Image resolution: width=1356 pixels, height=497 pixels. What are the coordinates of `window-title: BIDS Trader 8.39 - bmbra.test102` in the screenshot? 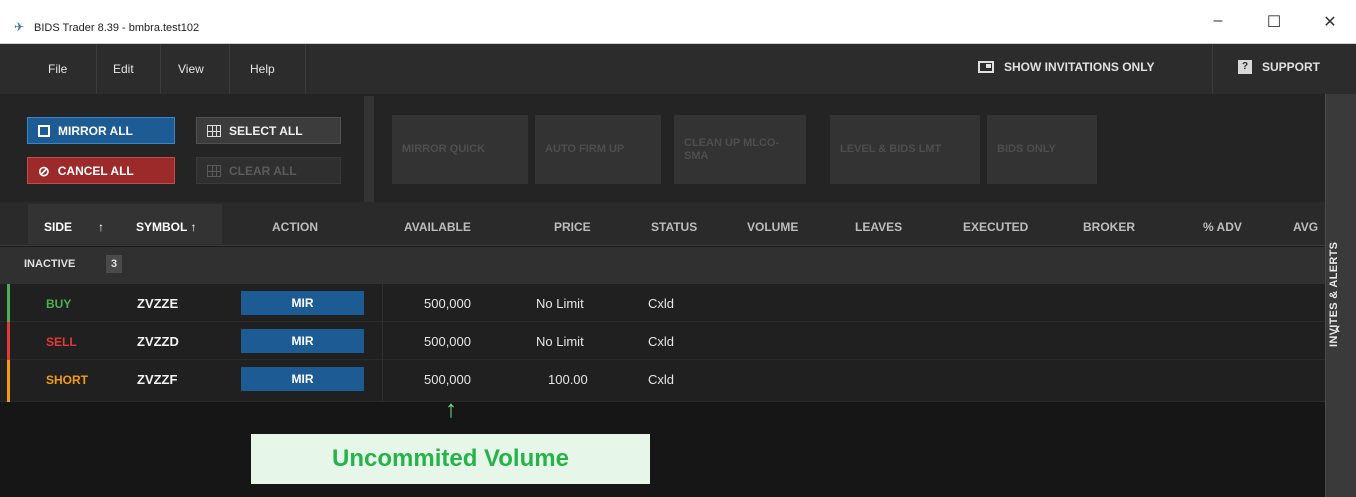 It's located at (117, 28).